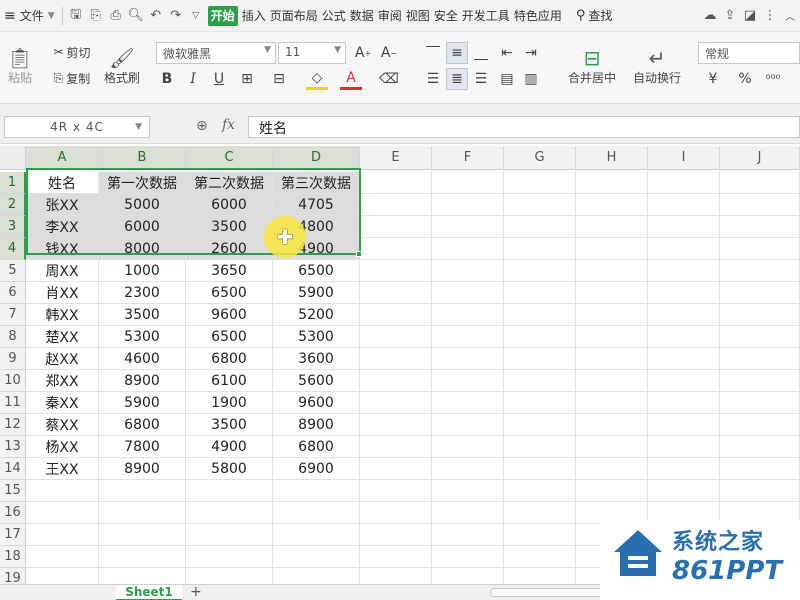  I want to click on formula-input: 姓名, so click(524, 127).